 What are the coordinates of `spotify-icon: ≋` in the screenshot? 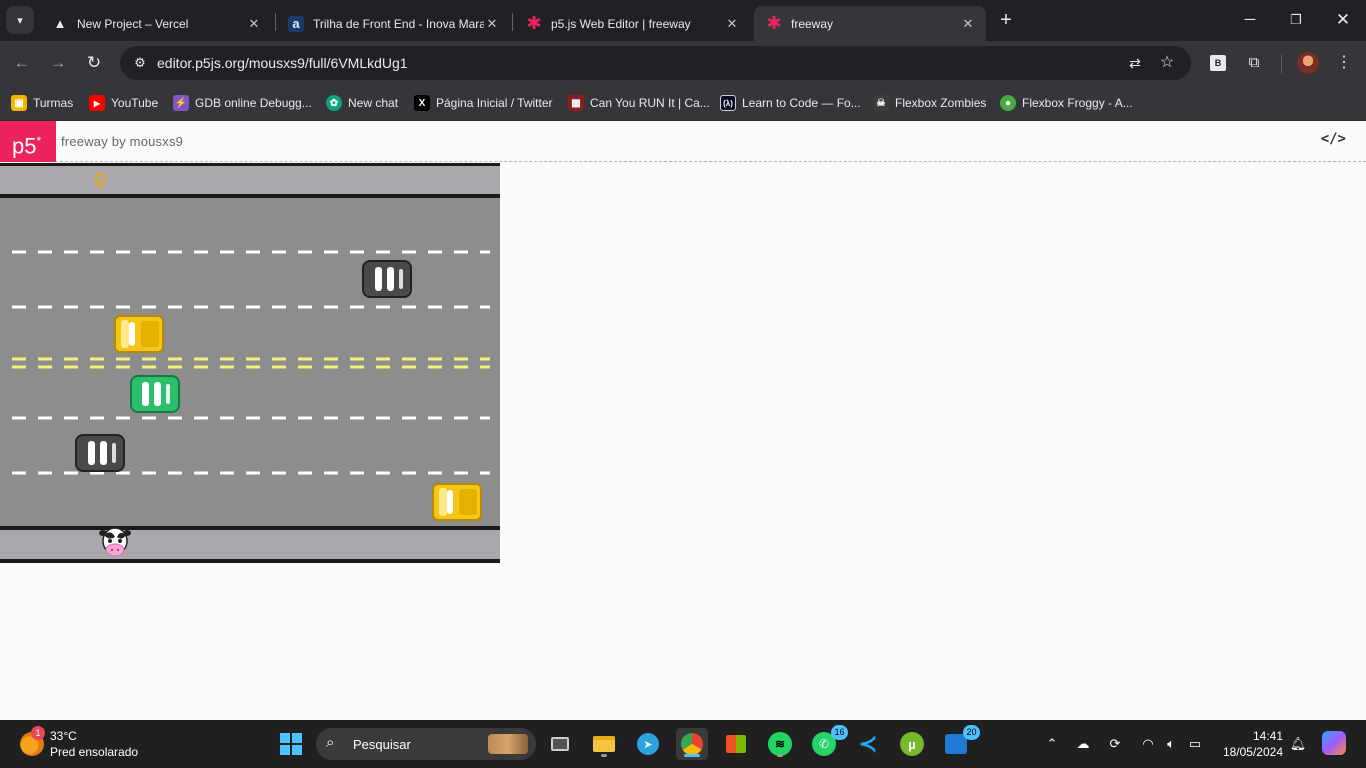 It's located at (780, 744).